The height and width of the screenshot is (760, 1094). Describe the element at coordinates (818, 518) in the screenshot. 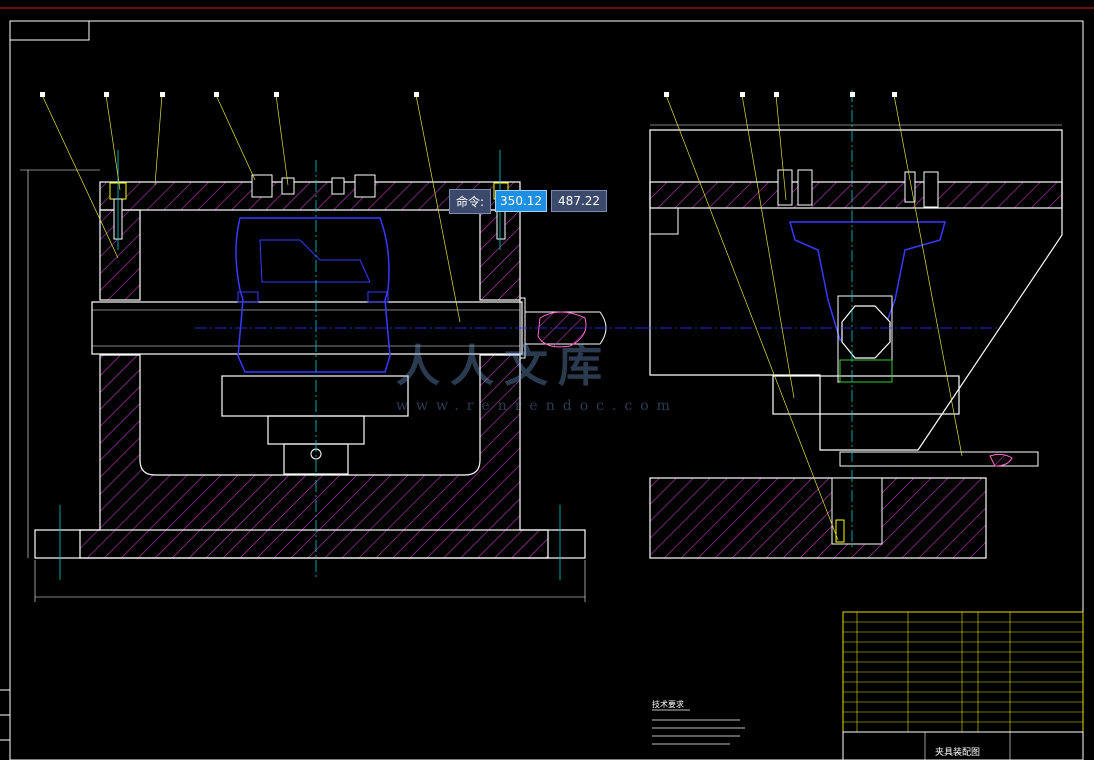

I see `side-base` at that location.